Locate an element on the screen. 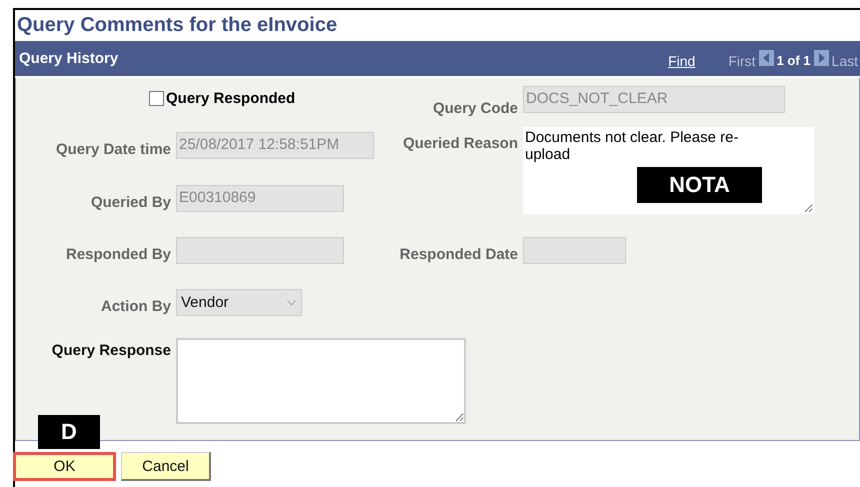 Image resolution: width=860 pixels, height=487 pixels. field-label: Action By is located at coordinates (135, 306).